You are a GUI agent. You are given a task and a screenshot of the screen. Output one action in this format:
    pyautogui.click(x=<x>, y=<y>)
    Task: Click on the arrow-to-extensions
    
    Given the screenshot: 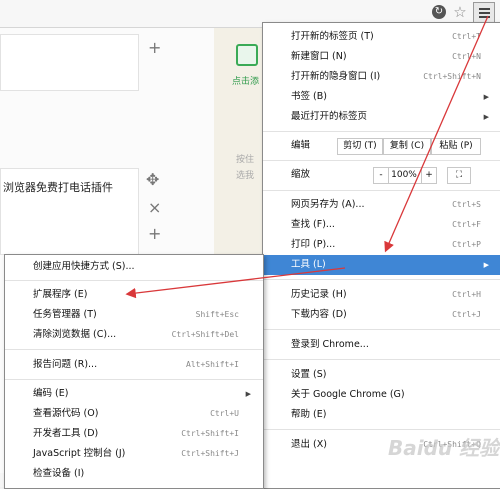 What is the action you would take?
    pyautogui.click(x=235, y=283)
    